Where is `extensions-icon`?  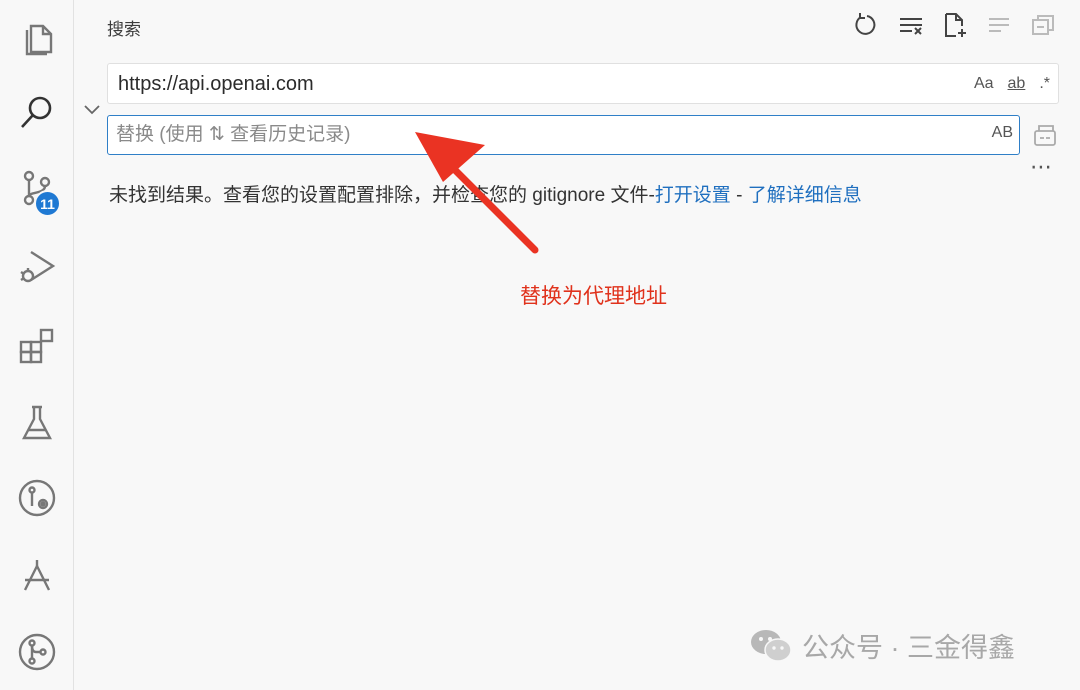 extensions-icon is located at coordinates (36, 346).